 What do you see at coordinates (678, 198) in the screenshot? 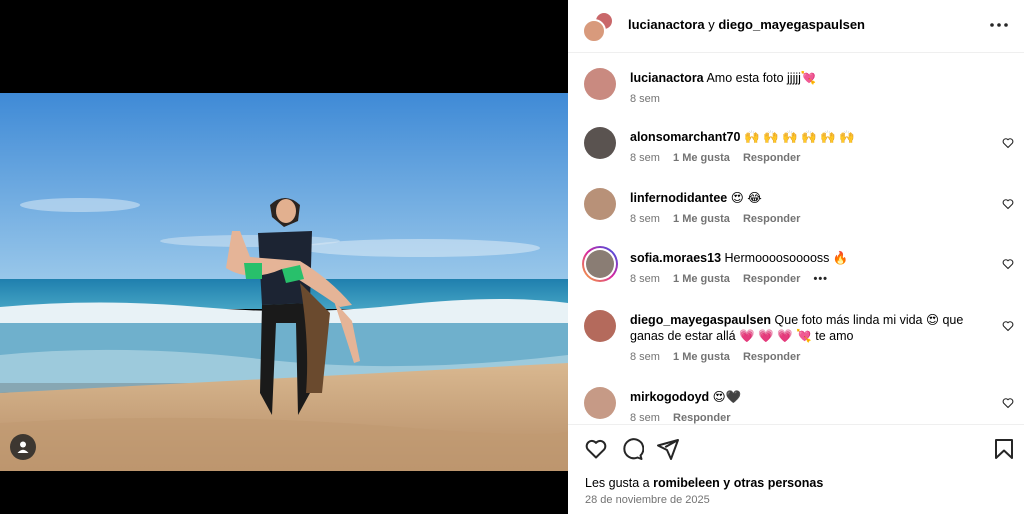
I see `comment-username: linfernodidantee` at bounding box center [678, 198].